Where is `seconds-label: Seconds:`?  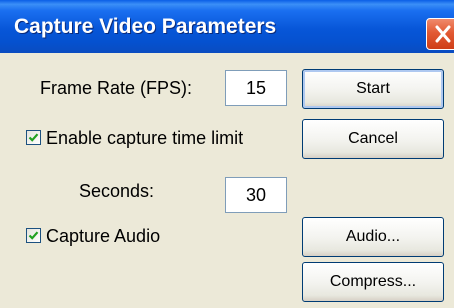
seconds-label: Seconds: is located at coordinates (117, 191).